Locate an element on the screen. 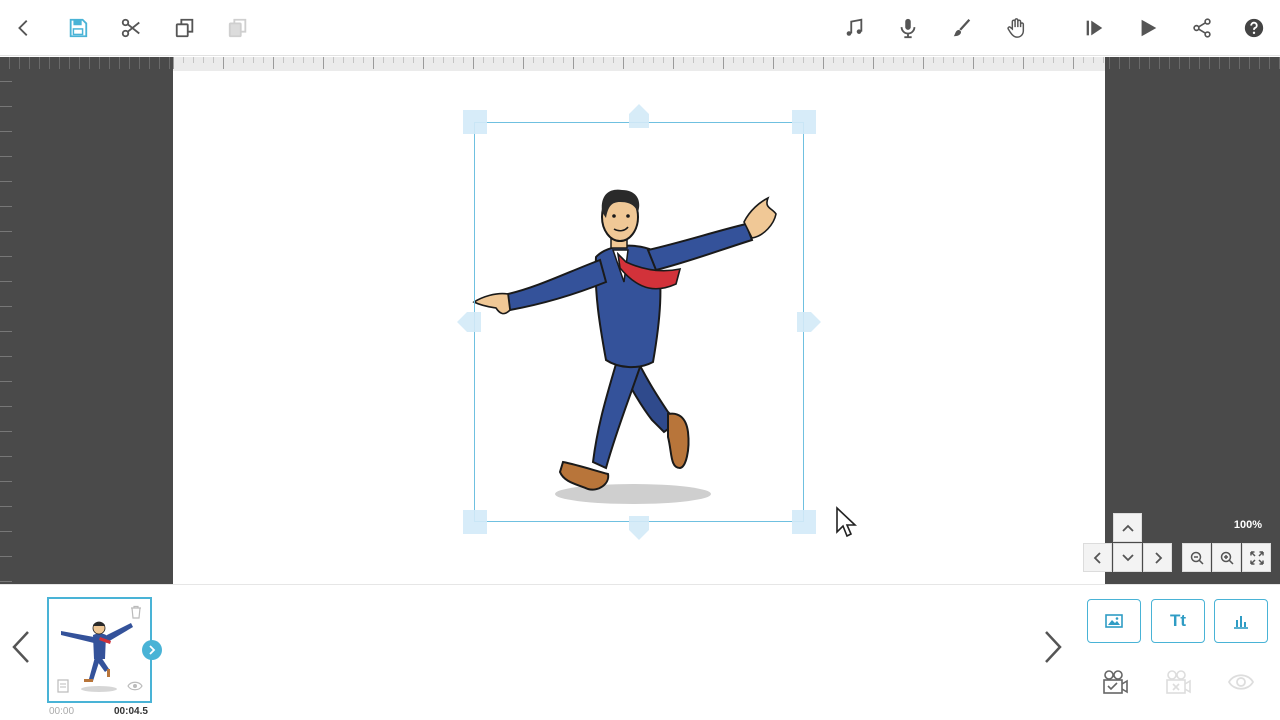 The width and height of the screenshot is (1280, 720). preview-eye-icon is located at coordinates (1241, 682).